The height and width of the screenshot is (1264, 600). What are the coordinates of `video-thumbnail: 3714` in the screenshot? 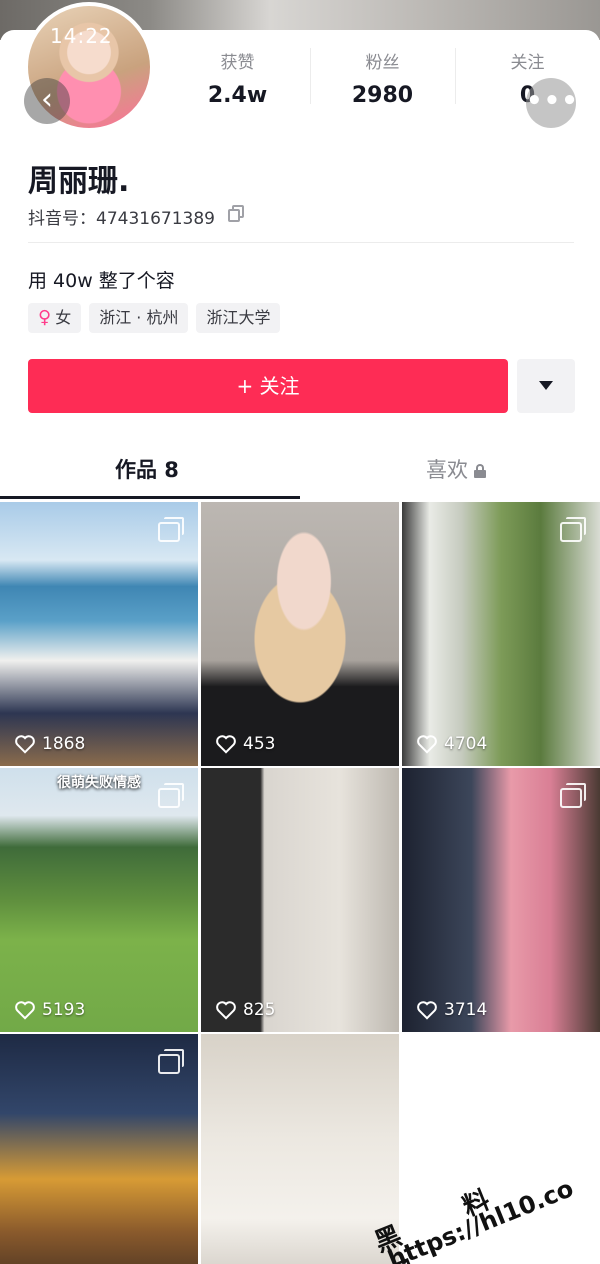 It's located at (501, 900).